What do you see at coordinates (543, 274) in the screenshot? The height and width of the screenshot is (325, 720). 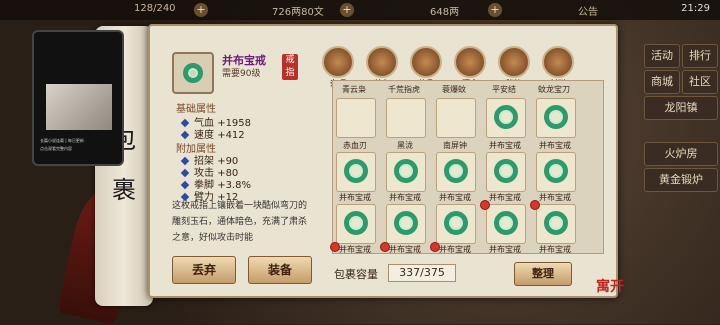 I see `sort-button: 整理` at bounding box center [543, 274].